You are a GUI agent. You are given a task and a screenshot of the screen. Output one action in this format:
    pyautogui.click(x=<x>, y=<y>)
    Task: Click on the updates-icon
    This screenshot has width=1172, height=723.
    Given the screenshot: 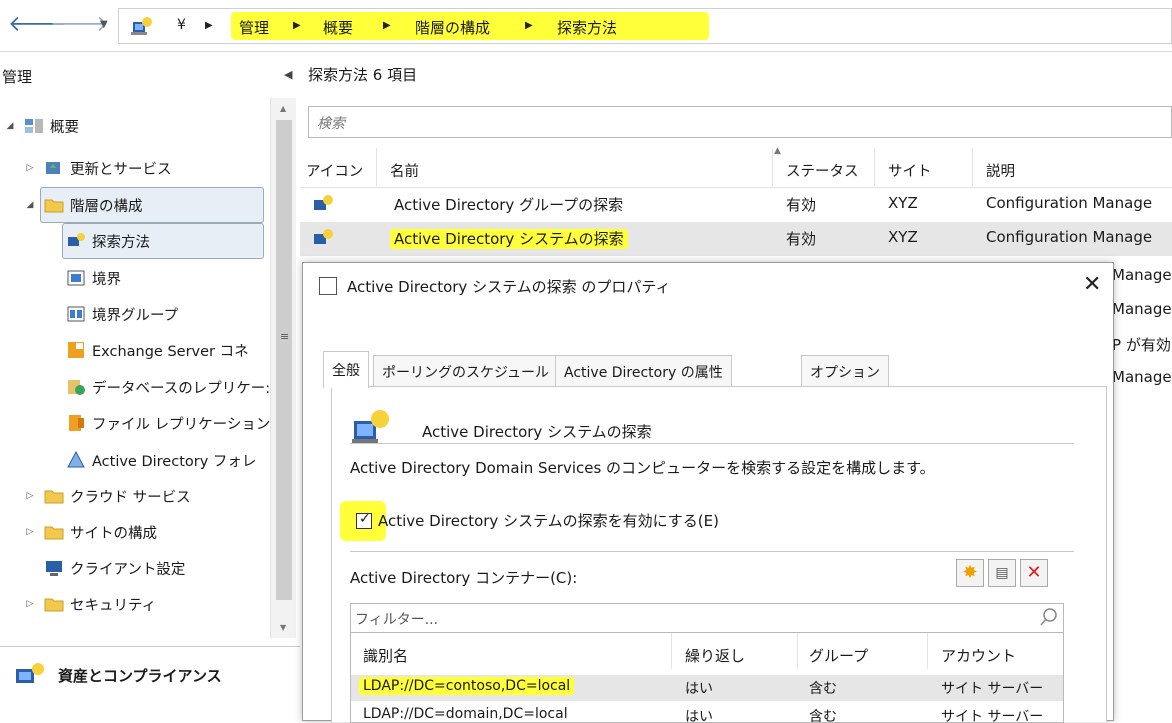 What is the action you would take?
    pyautogui.click(x=53, y=168)
    